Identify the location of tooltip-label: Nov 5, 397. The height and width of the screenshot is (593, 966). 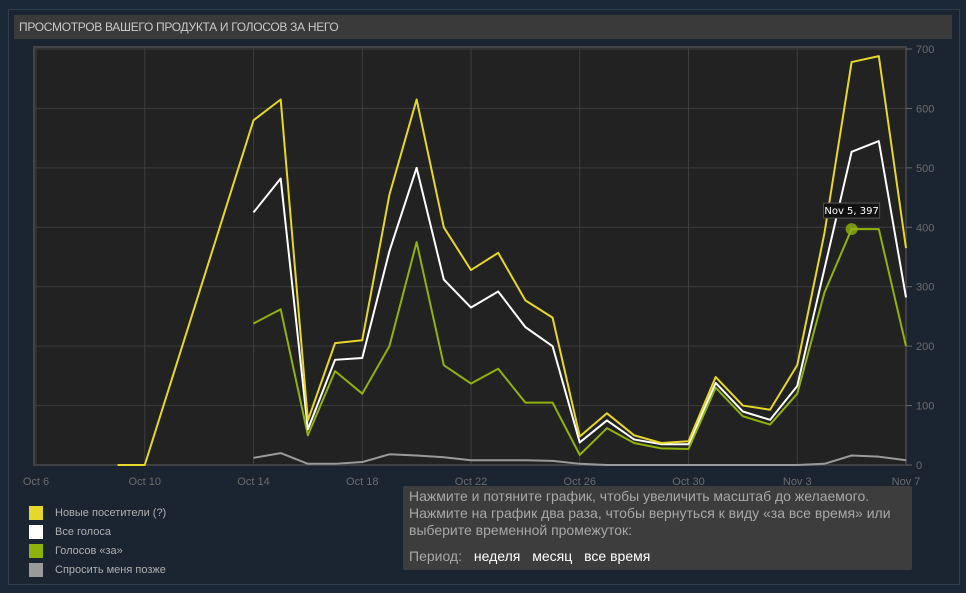
(851, 211).